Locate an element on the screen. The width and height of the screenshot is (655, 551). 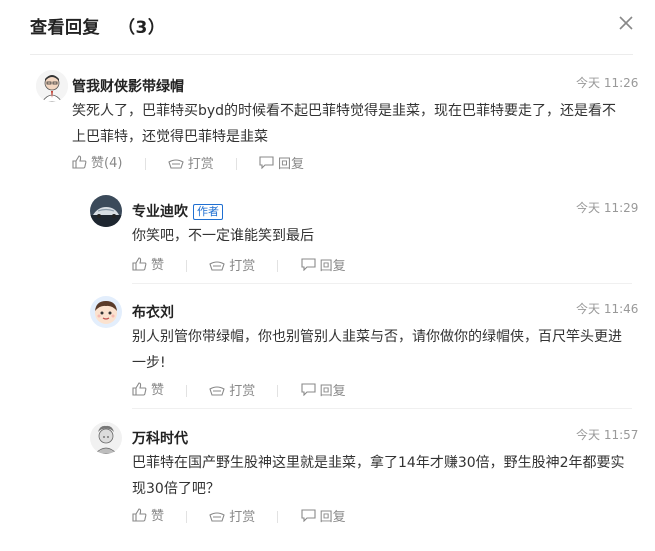
reply-author: 万科时代 is located at coordinates (160, 438).